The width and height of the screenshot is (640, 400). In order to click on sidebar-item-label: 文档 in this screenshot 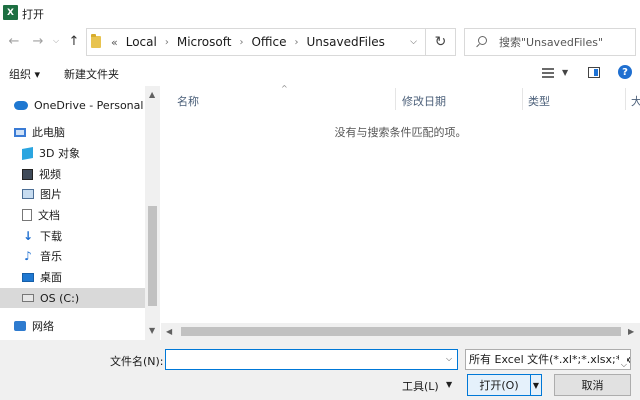, I will do `click(49, 215)`.